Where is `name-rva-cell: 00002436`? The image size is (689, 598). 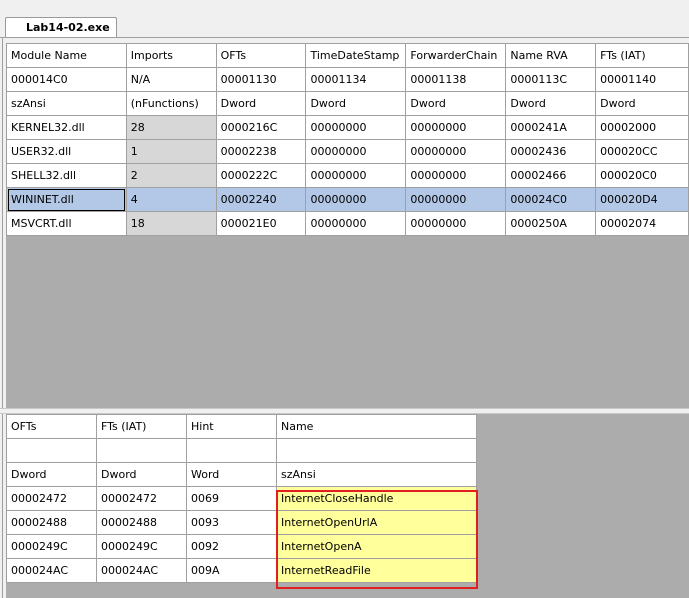 name-rva-cell: 00002436 is located at coordinates (551, 151).